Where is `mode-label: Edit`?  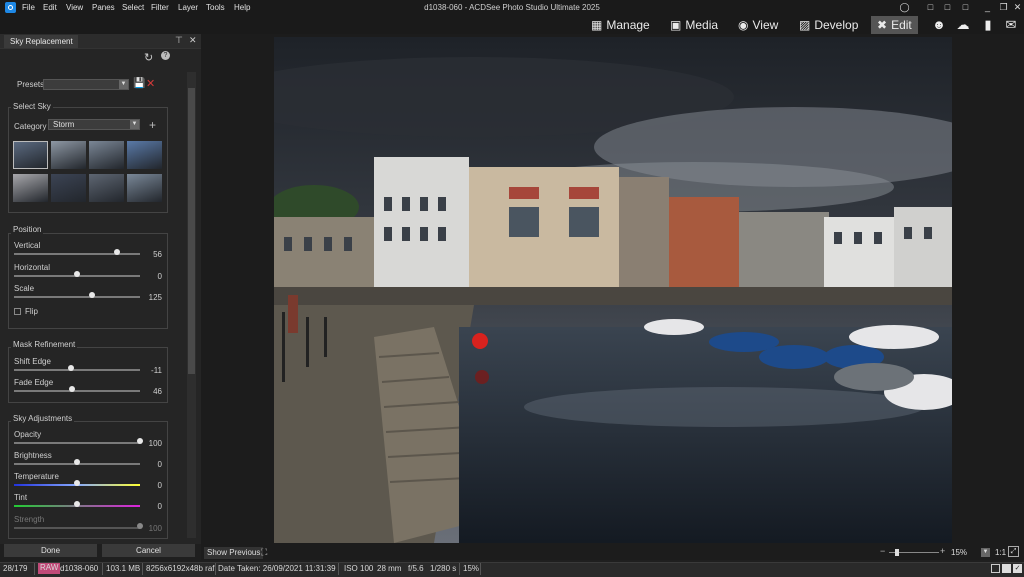
mode-label: Edit is located at coordinates (901, 25).